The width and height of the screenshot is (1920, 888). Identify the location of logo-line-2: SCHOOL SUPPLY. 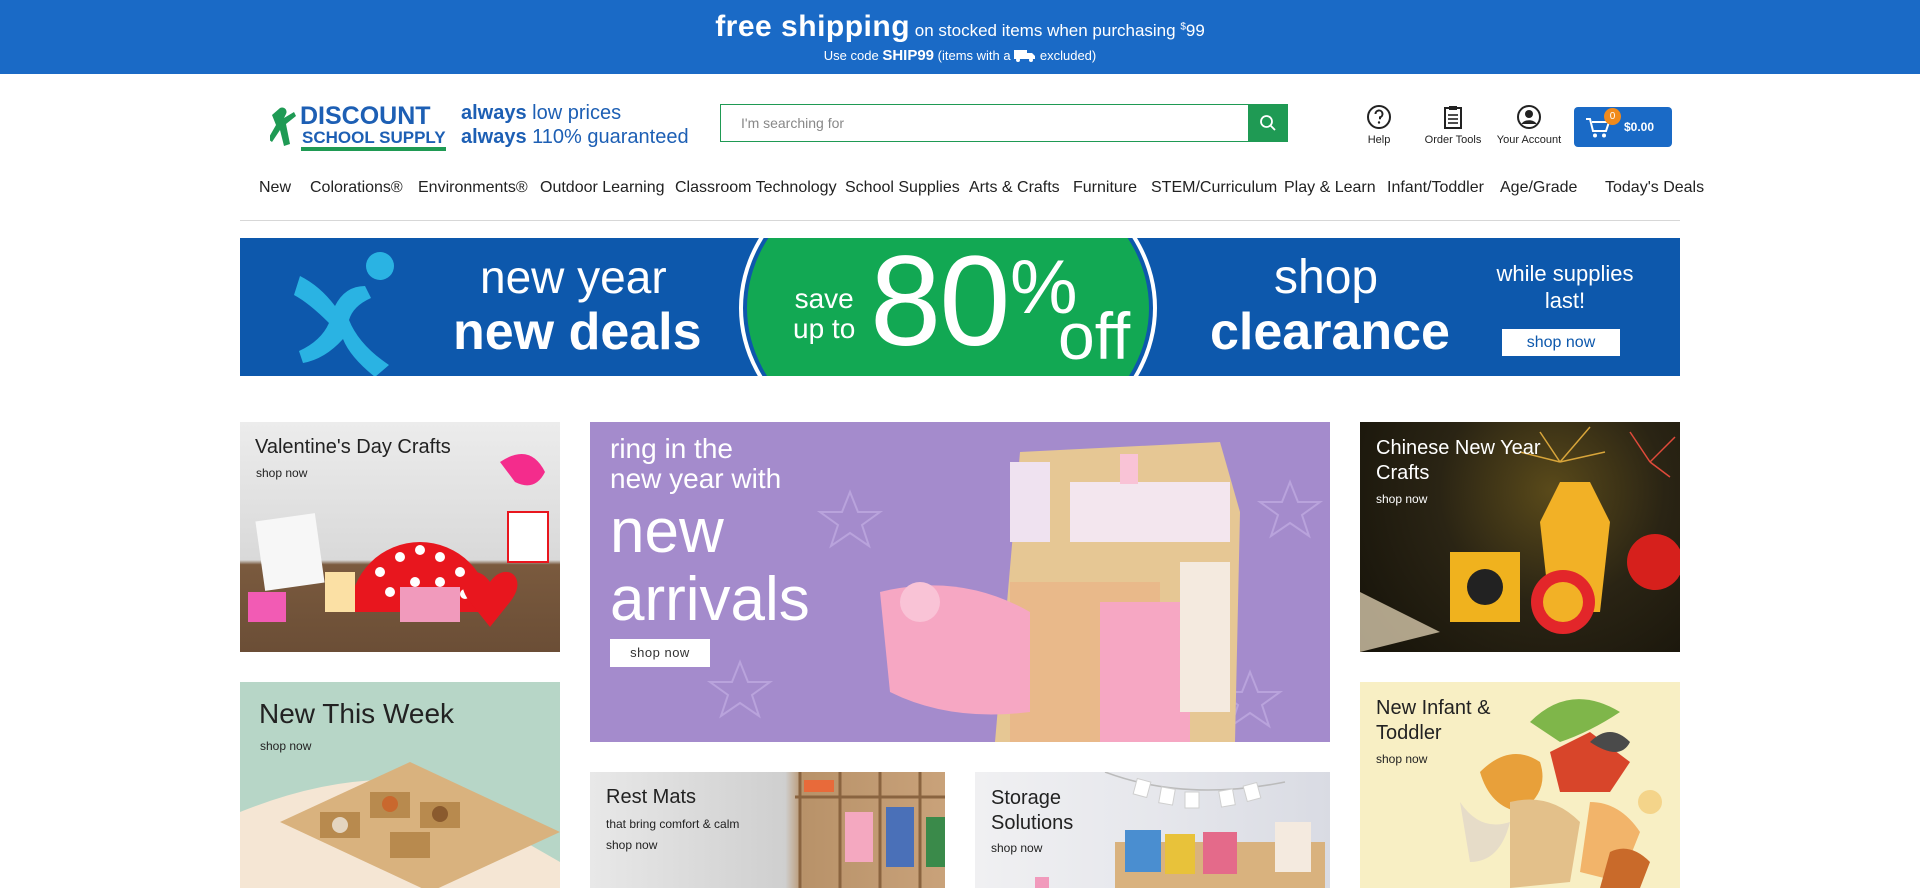
(374, 137).